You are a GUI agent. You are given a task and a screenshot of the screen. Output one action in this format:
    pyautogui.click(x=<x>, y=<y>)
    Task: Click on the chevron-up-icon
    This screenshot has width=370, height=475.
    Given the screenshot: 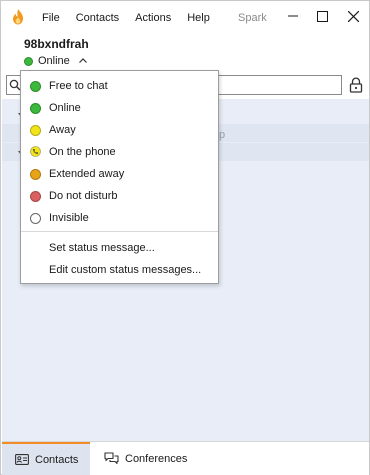 What is the action you would take?
    pyautogui.click(x=82, y=60)
    